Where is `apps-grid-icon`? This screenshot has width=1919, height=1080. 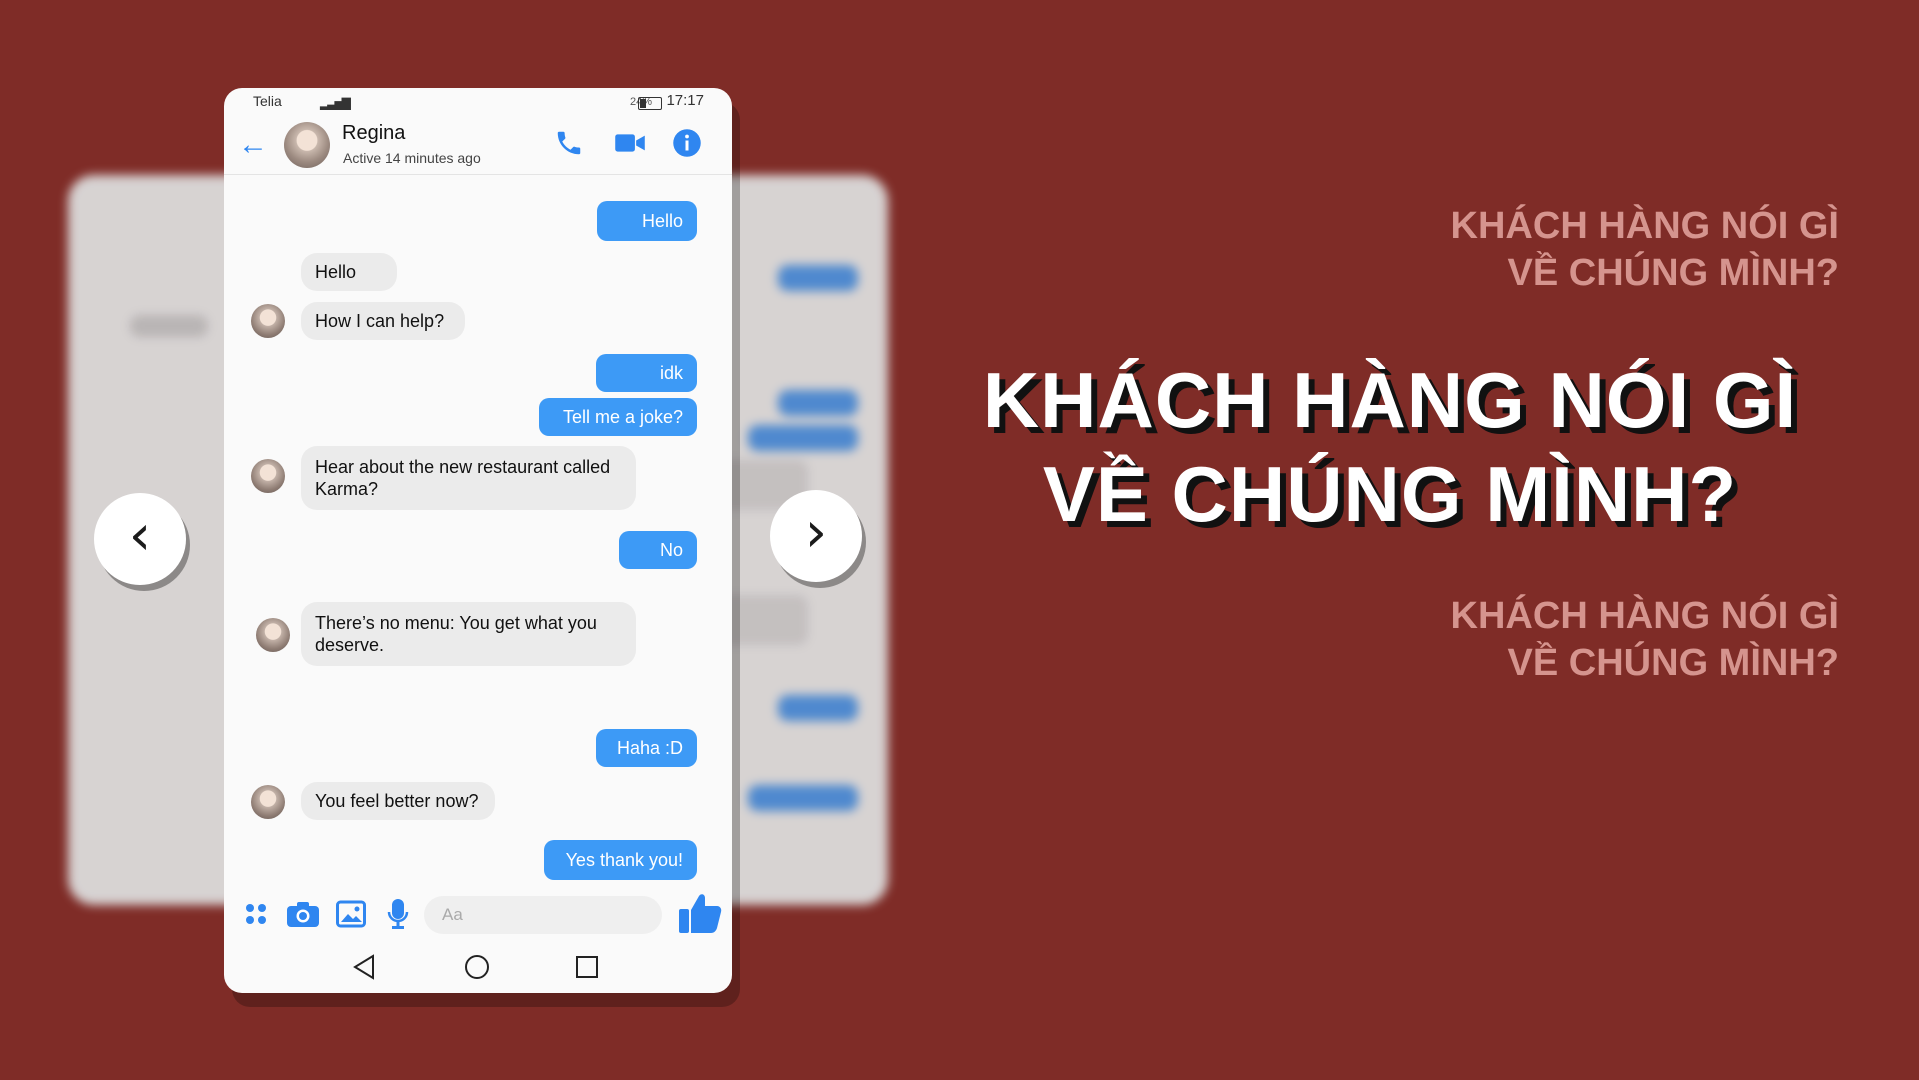
apps-grid-icon is located at coordinates (256, 916).